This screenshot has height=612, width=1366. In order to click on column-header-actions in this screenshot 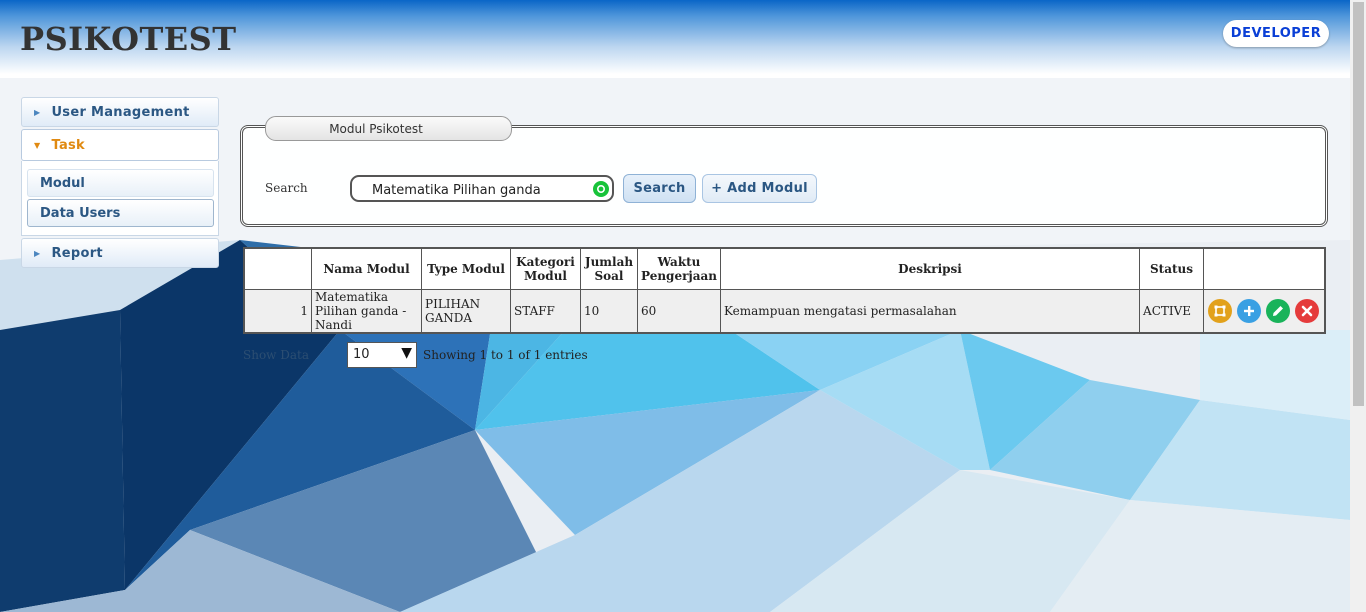, I will do `click(1264, 268)`.